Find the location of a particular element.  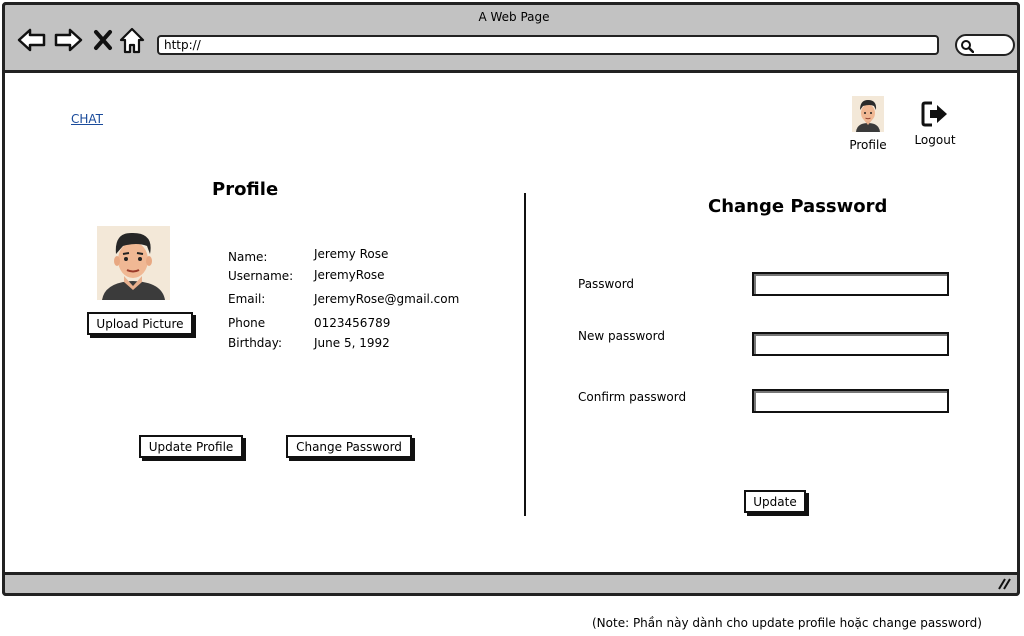

browser-status-bar is located at coordinates (511, 584).